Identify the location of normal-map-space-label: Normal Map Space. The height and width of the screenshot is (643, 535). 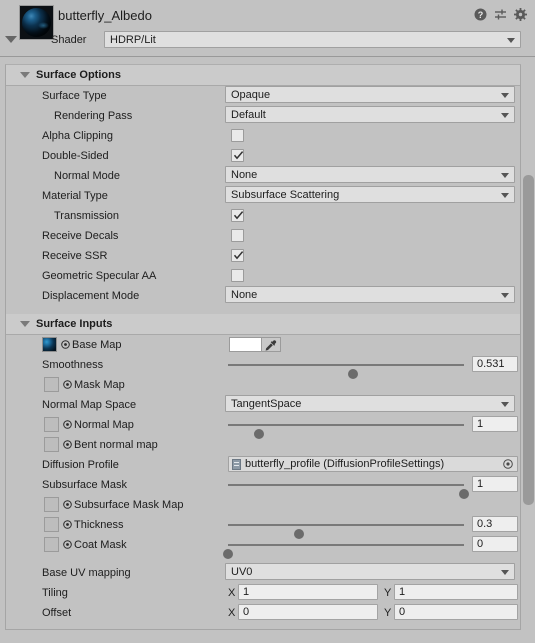
(89, 405).